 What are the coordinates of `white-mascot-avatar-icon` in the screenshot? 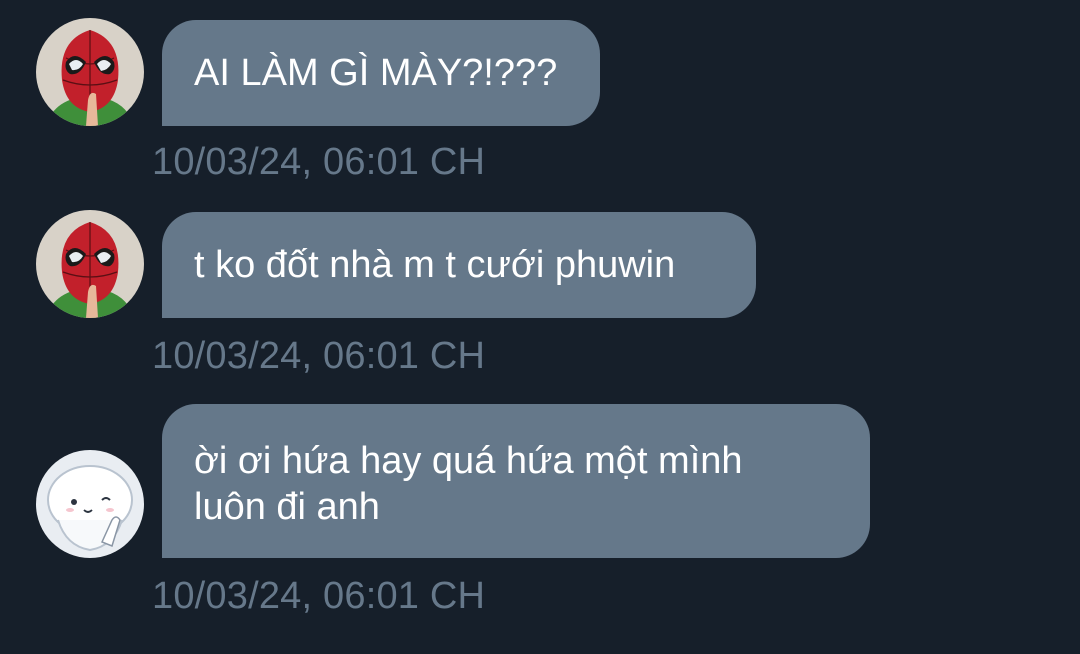 It's located at (90, 504).